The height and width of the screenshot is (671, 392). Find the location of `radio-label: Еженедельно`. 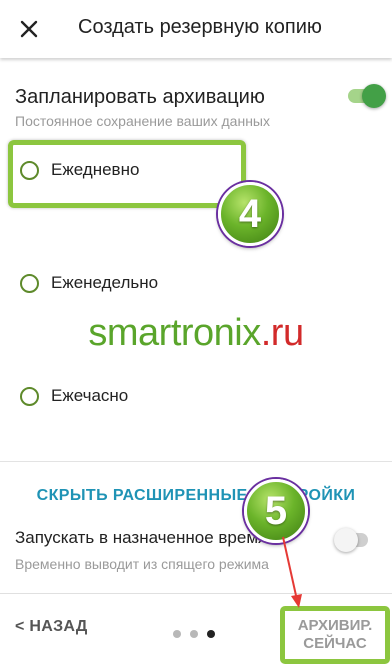

radio-label: Еженедельно is located at coordinates (105, 282).